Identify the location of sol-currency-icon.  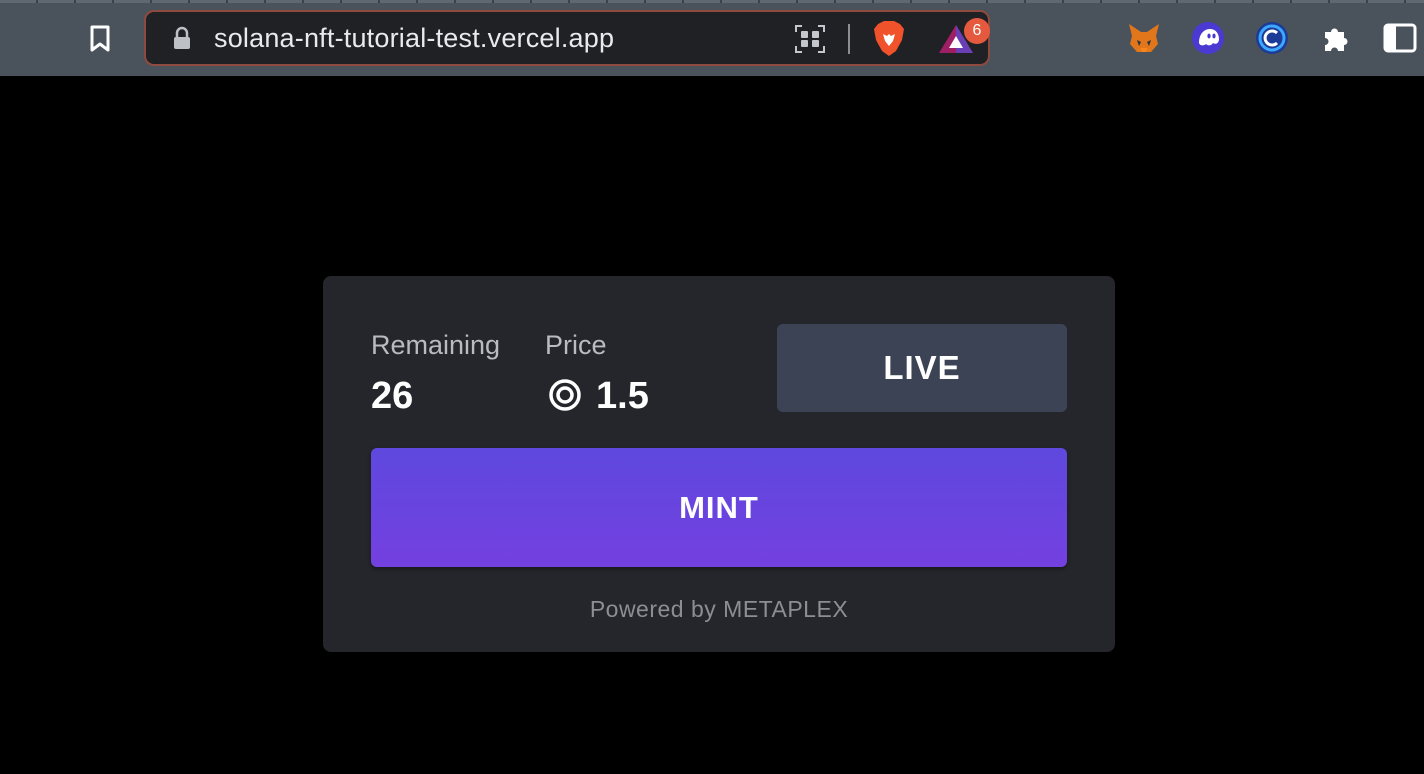
(565, 395).